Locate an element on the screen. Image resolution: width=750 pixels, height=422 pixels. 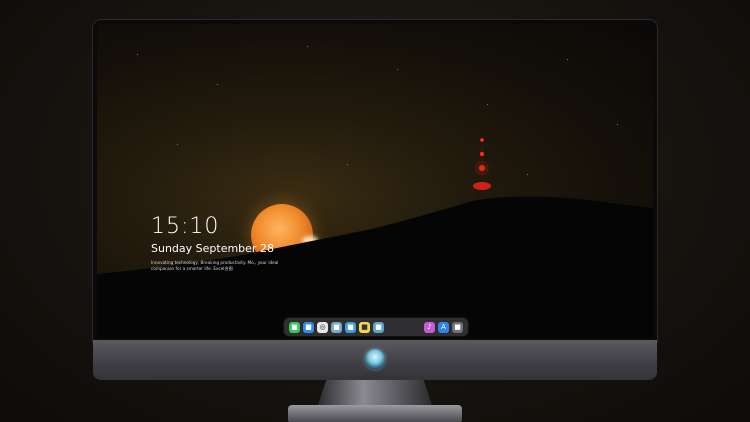
notes-icon: ■ is located at coordinates (364, 327).